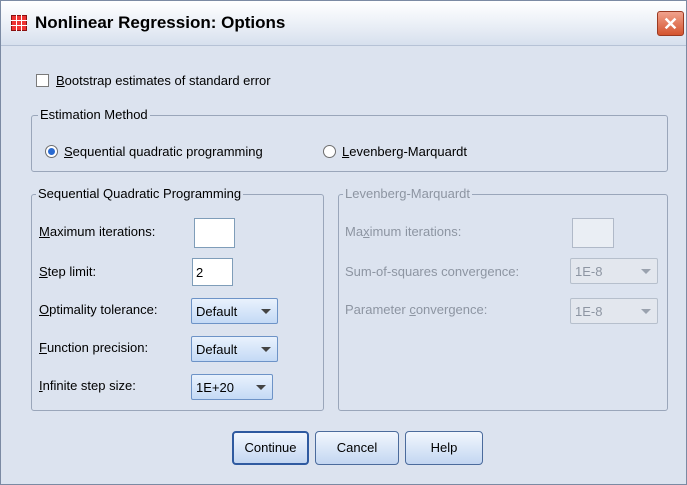 This screenshot has width=687, height=485. What do you see at coordinates (140, 193) in the screenshot?
I see `sqp-legend: Sequential Quadratic Programming` at bounding box center [140, 193].